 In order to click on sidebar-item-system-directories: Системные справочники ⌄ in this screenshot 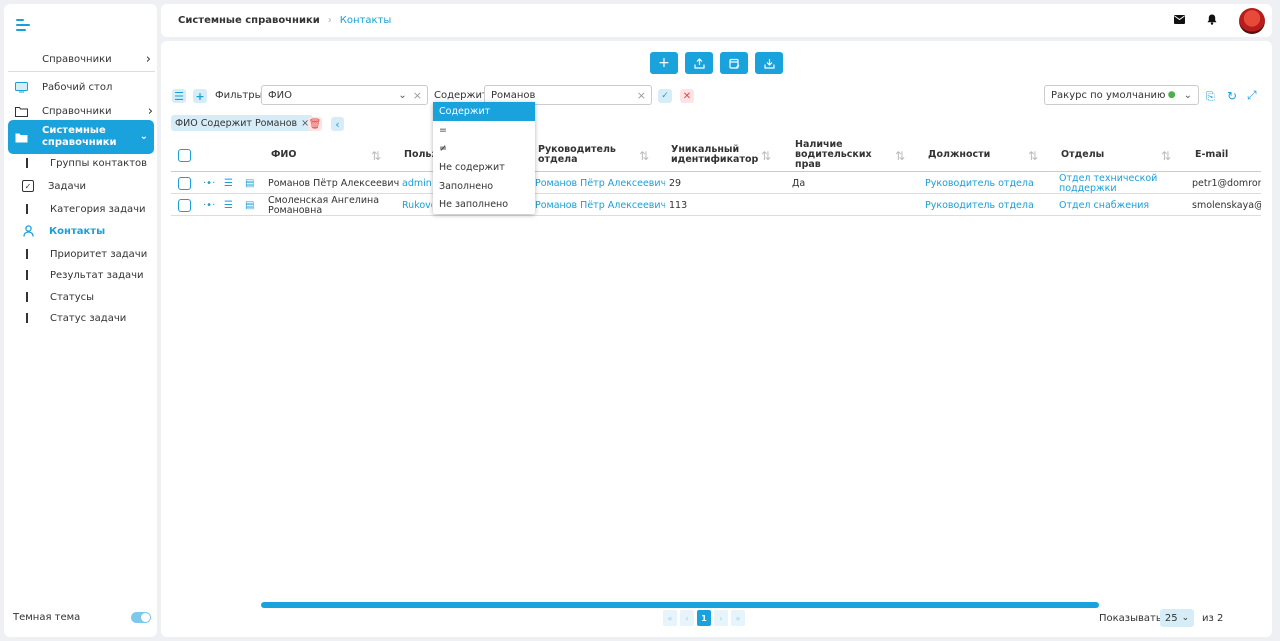, I will do `click(81, 137)`.